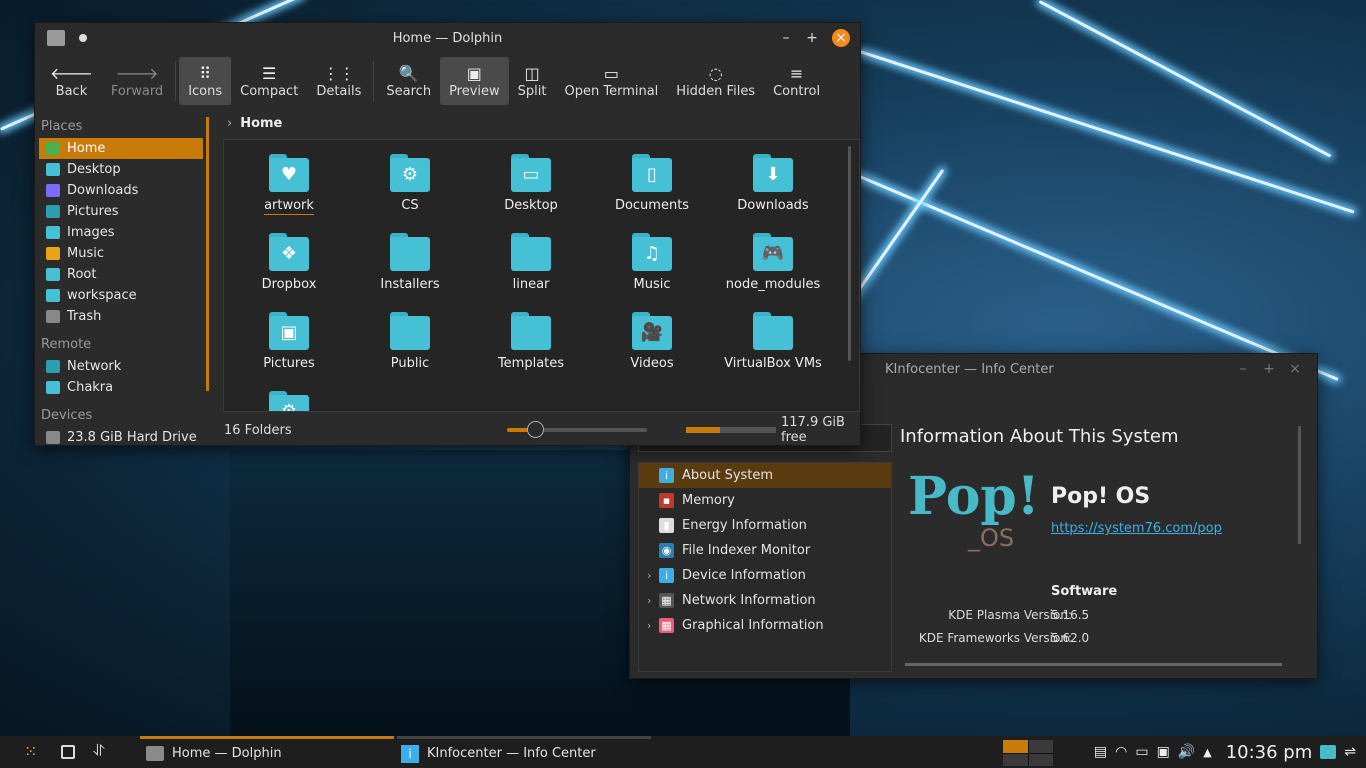 The height and width of the screenshot is (768, 1366). Describe the element at coordinates (137, 91) in the screenshot. I see `toolbar-label: Forward` at that location.